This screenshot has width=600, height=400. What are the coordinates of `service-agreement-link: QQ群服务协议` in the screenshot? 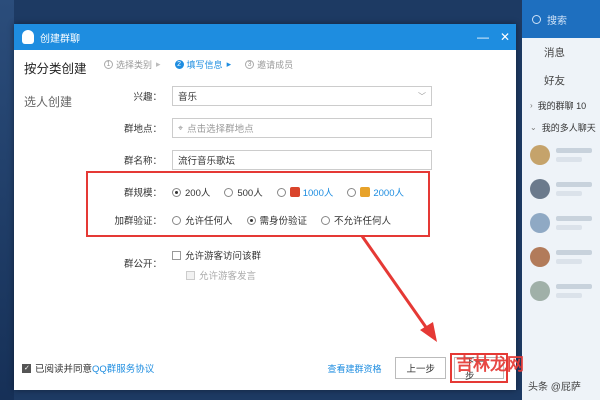 It's located at (123, 368).